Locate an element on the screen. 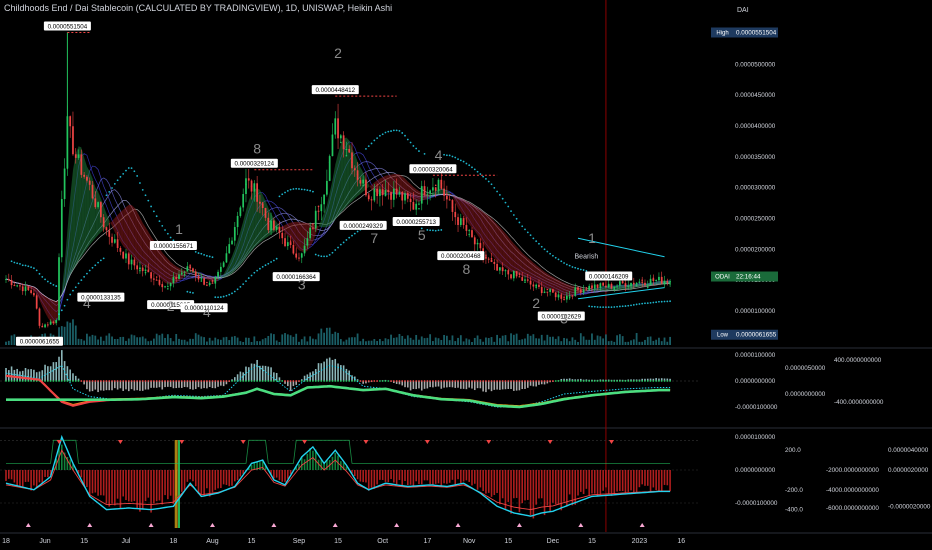 The image size is (932, 550). wave-count-label: 3 is located at coordinates (302, 284).